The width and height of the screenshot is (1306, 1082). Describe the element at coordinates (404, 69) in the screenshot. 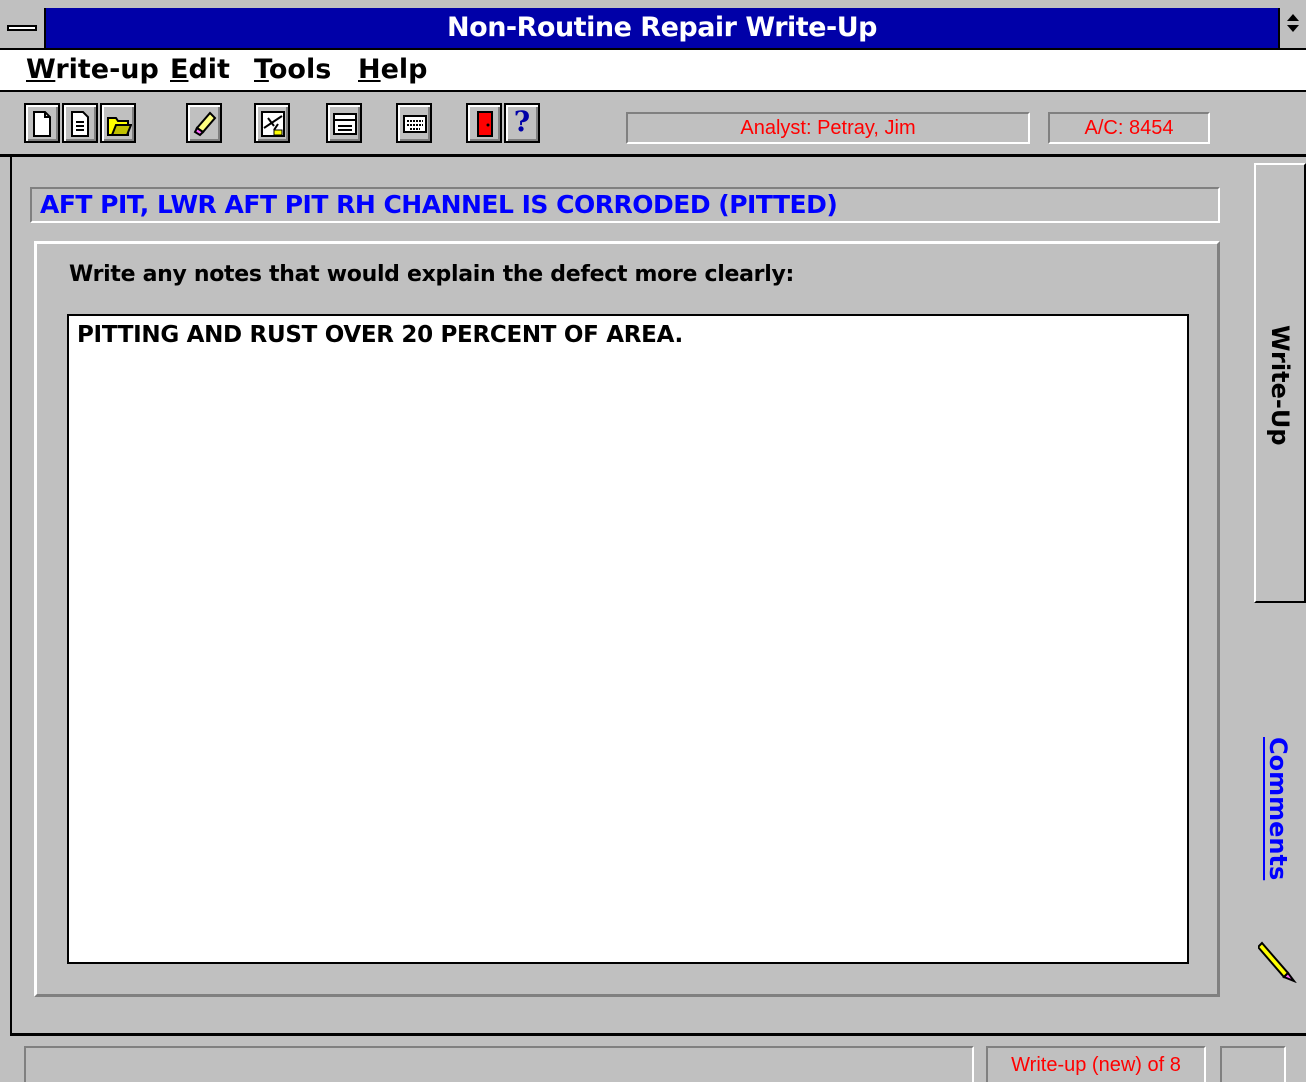

I see `menu-help-label: elp` at that location.